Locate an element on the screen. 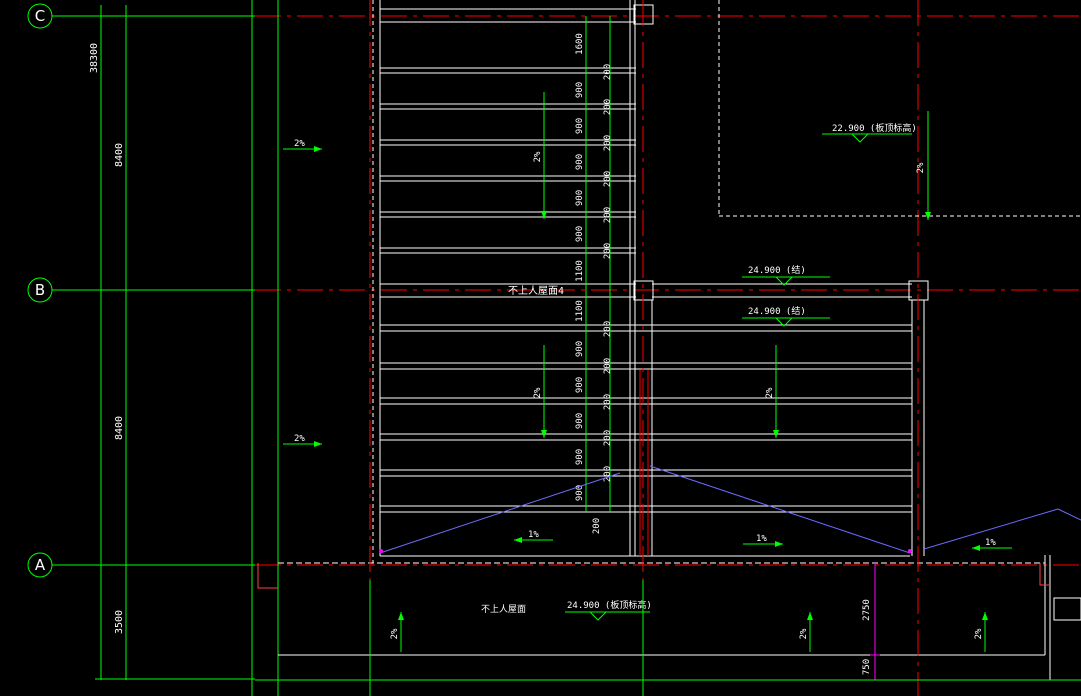 This screenshot has width=1081, height=696. dim-d4: 900 is located at coordinates (580, 198).